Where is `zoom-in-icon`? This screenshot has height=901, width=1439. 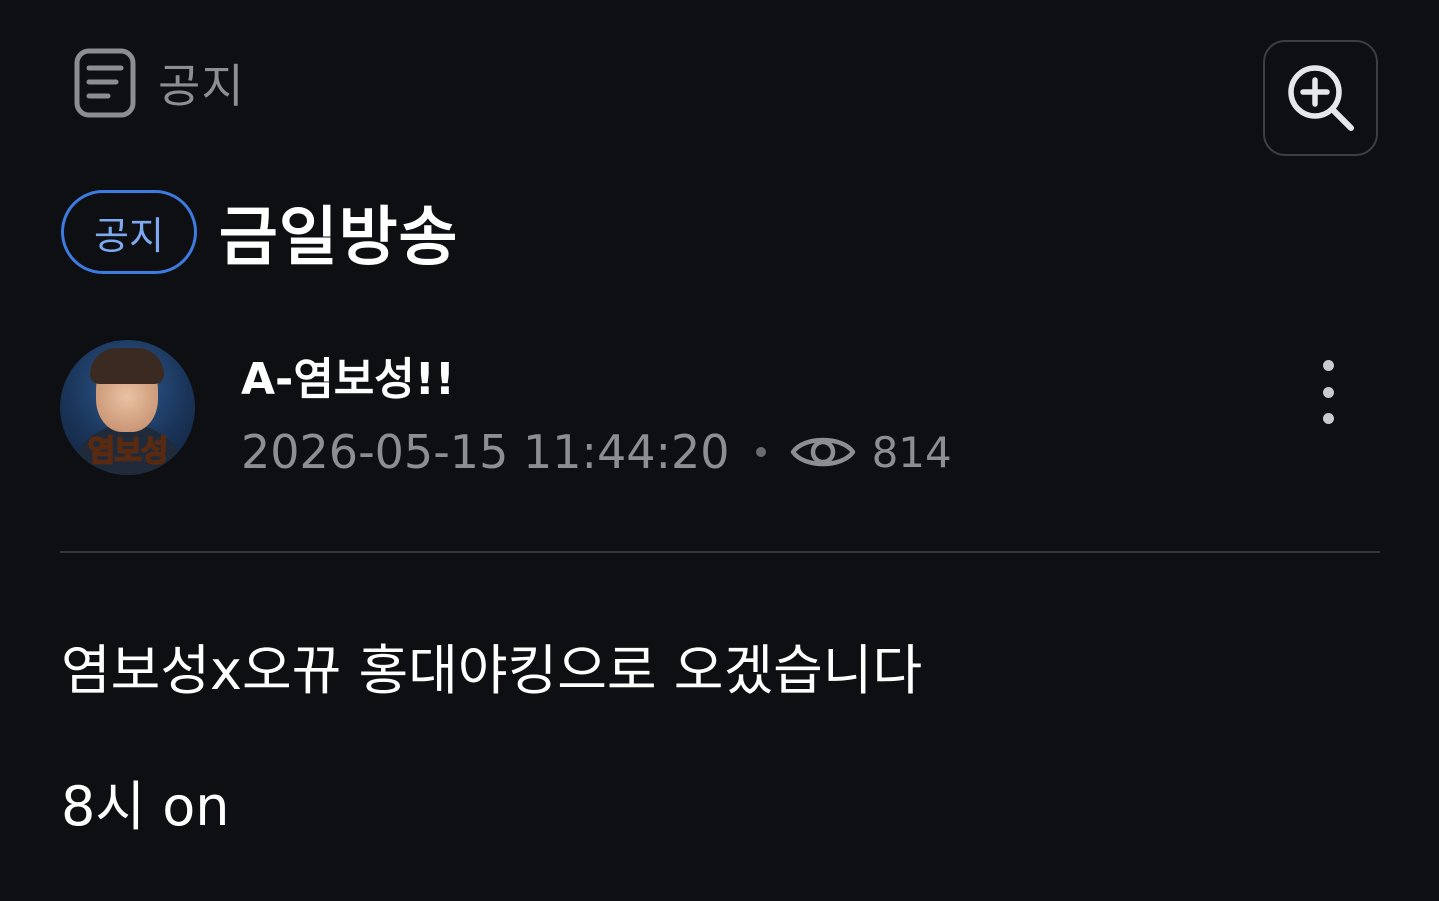
zoom-in-icon is located at coordinates (1320, 98).